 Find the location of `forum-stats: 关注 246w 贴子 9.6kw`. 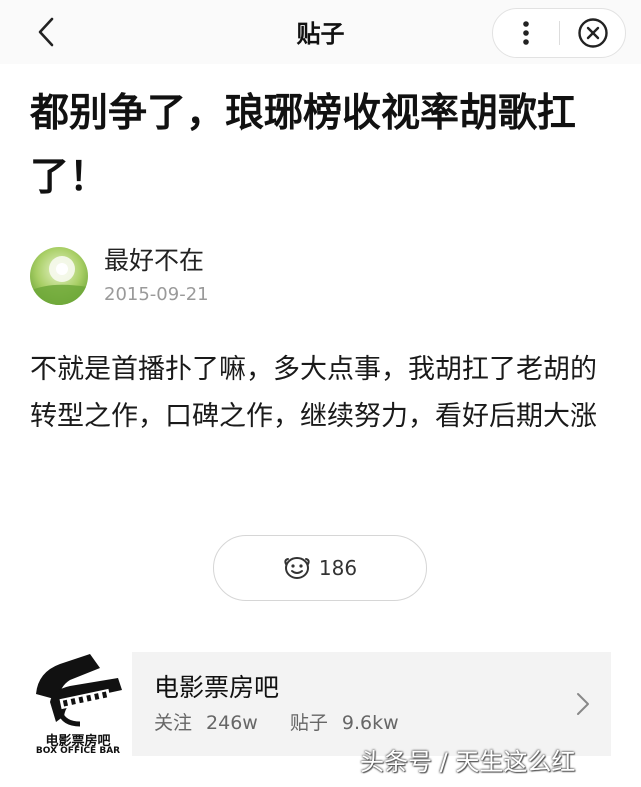

forum-stats: 关注 246w 贴子 9.6kw is located at coordinates (283, 721).